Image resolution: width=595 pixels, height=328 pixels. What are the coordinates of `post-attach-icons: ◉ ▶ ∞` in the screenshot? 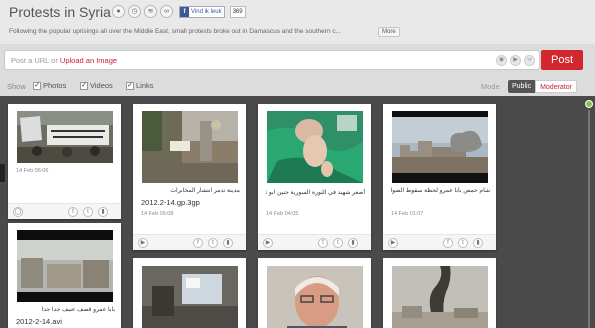 It's located at (515, 60).